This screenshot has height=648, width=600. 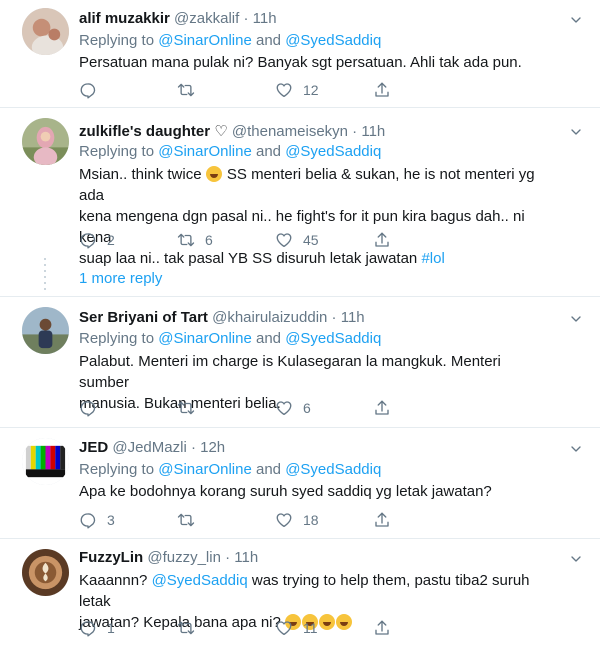 I want to click on display-name: JED, so click(x=93, y=447).